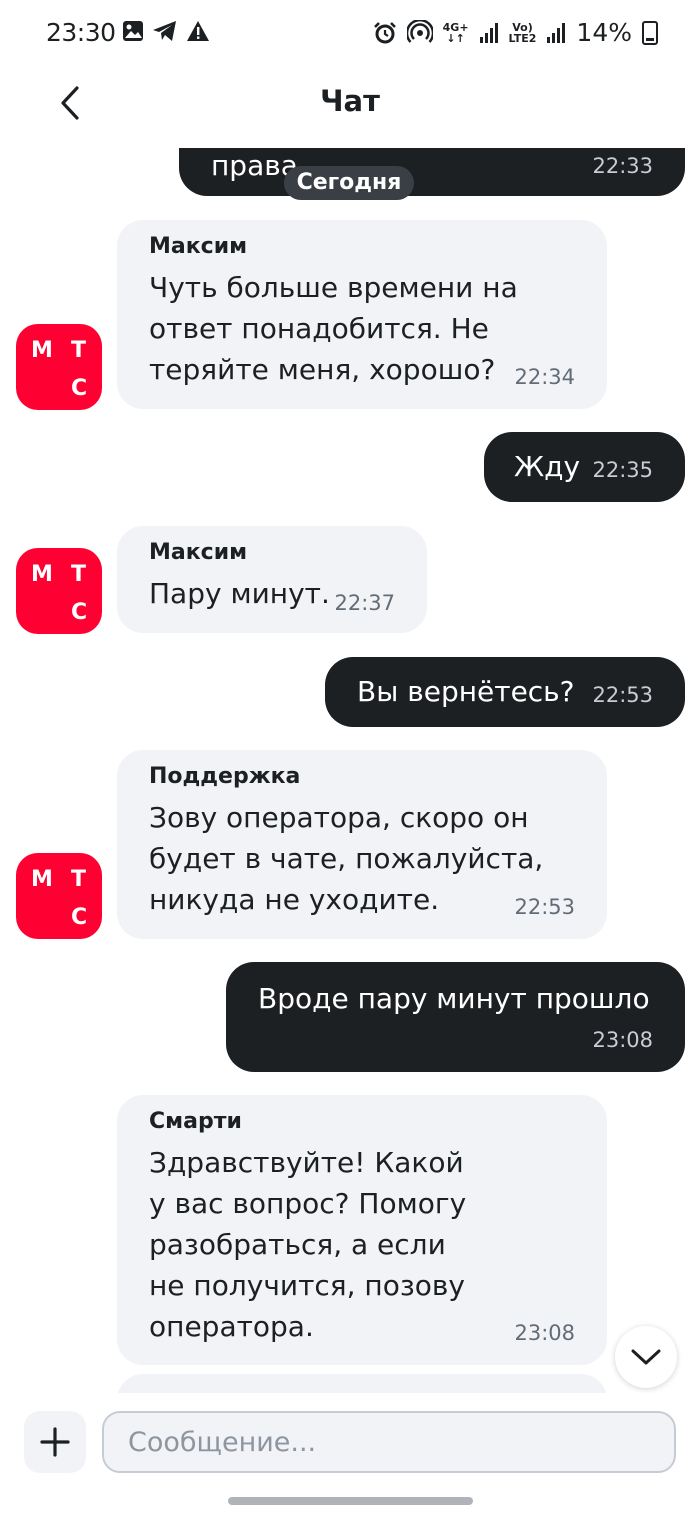 This screenshot has width=700, height=1517. What do you see at coordinates (198, 31) in the screenshot?
I see `warning-icon` at bounding box center [198, 31].